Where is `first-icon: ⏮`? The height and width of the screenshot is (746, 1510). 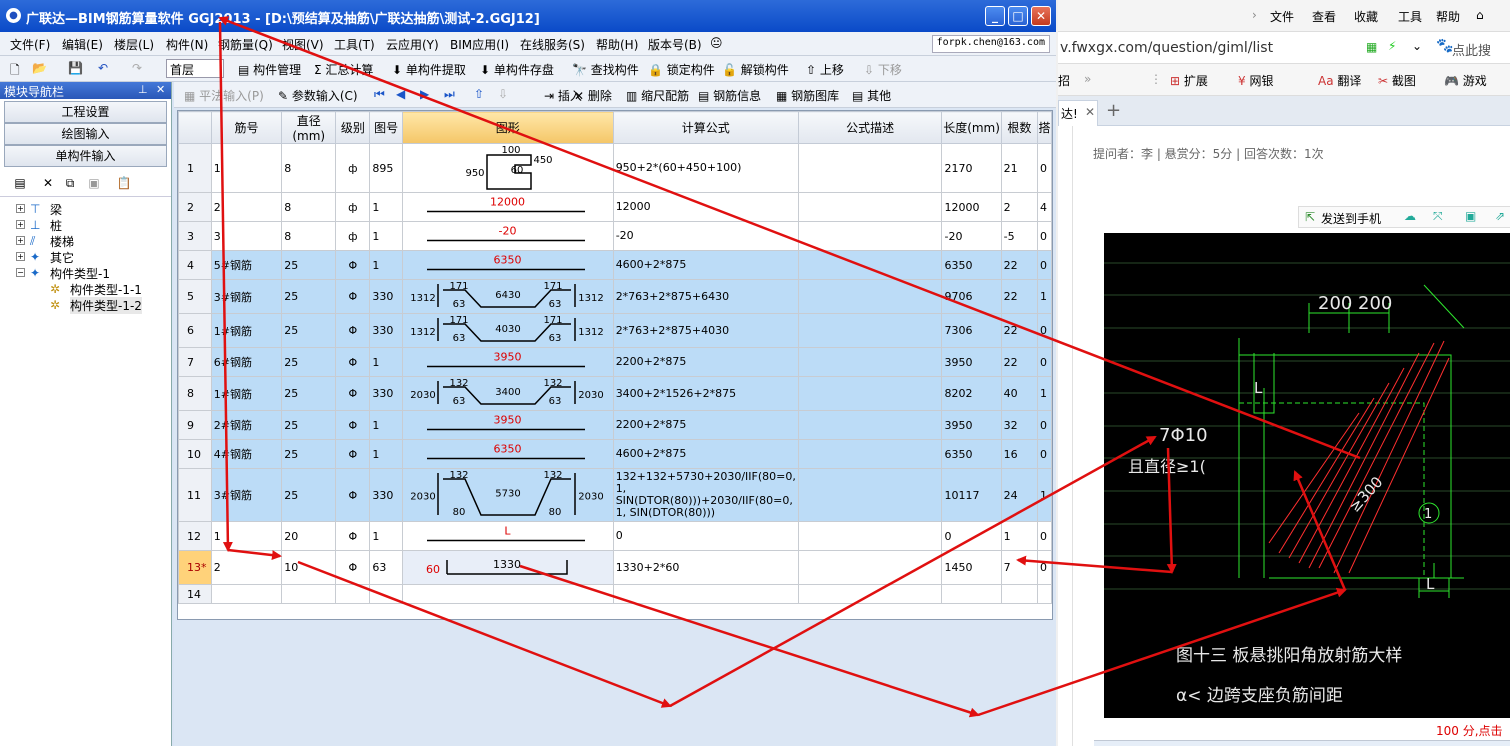 first-icon: ⏮ is located at coordinates (379, 94).